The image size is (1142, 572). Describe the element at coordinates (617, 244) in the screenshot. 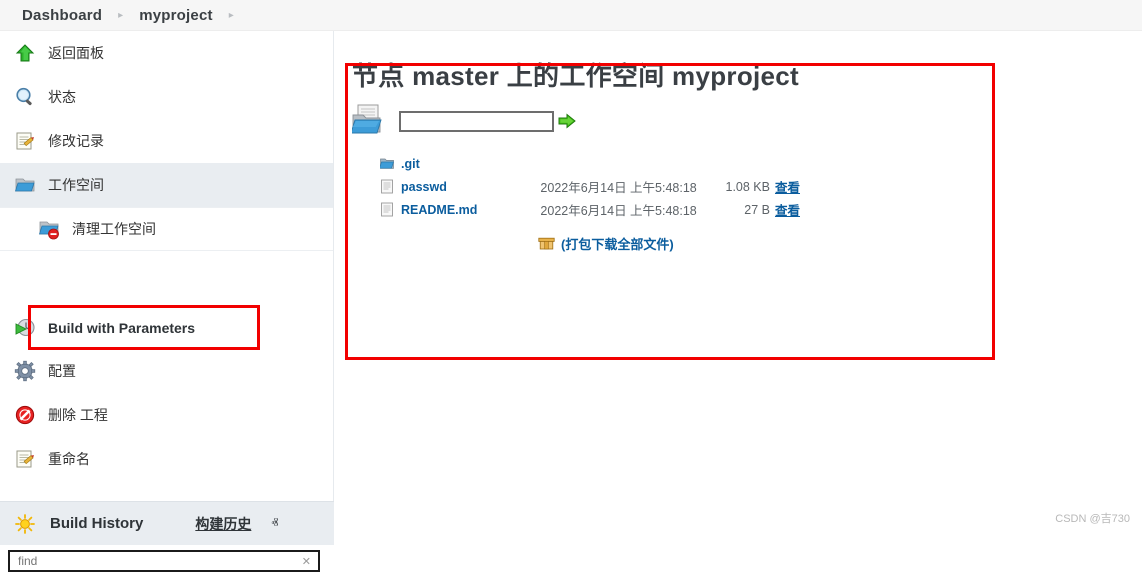

I see `download-all-label: (打包下载全部文件)` at that location.